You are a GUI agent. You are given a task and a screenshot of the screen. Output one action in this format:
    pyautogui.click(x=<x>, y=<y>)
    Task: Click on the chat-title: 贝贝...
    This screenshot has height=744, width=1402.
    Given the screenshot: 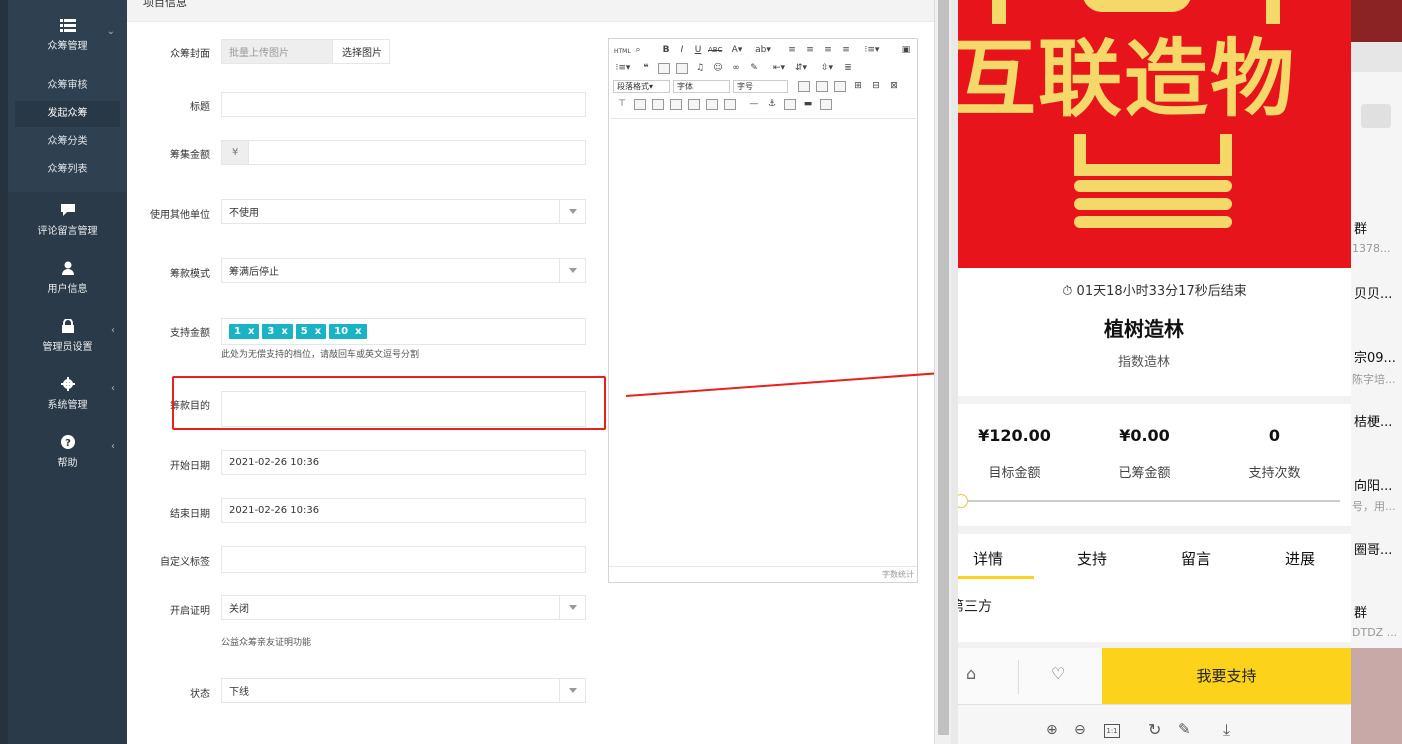 What is the action you would take?
    pyautogui.click(x=1373, y=292)
    